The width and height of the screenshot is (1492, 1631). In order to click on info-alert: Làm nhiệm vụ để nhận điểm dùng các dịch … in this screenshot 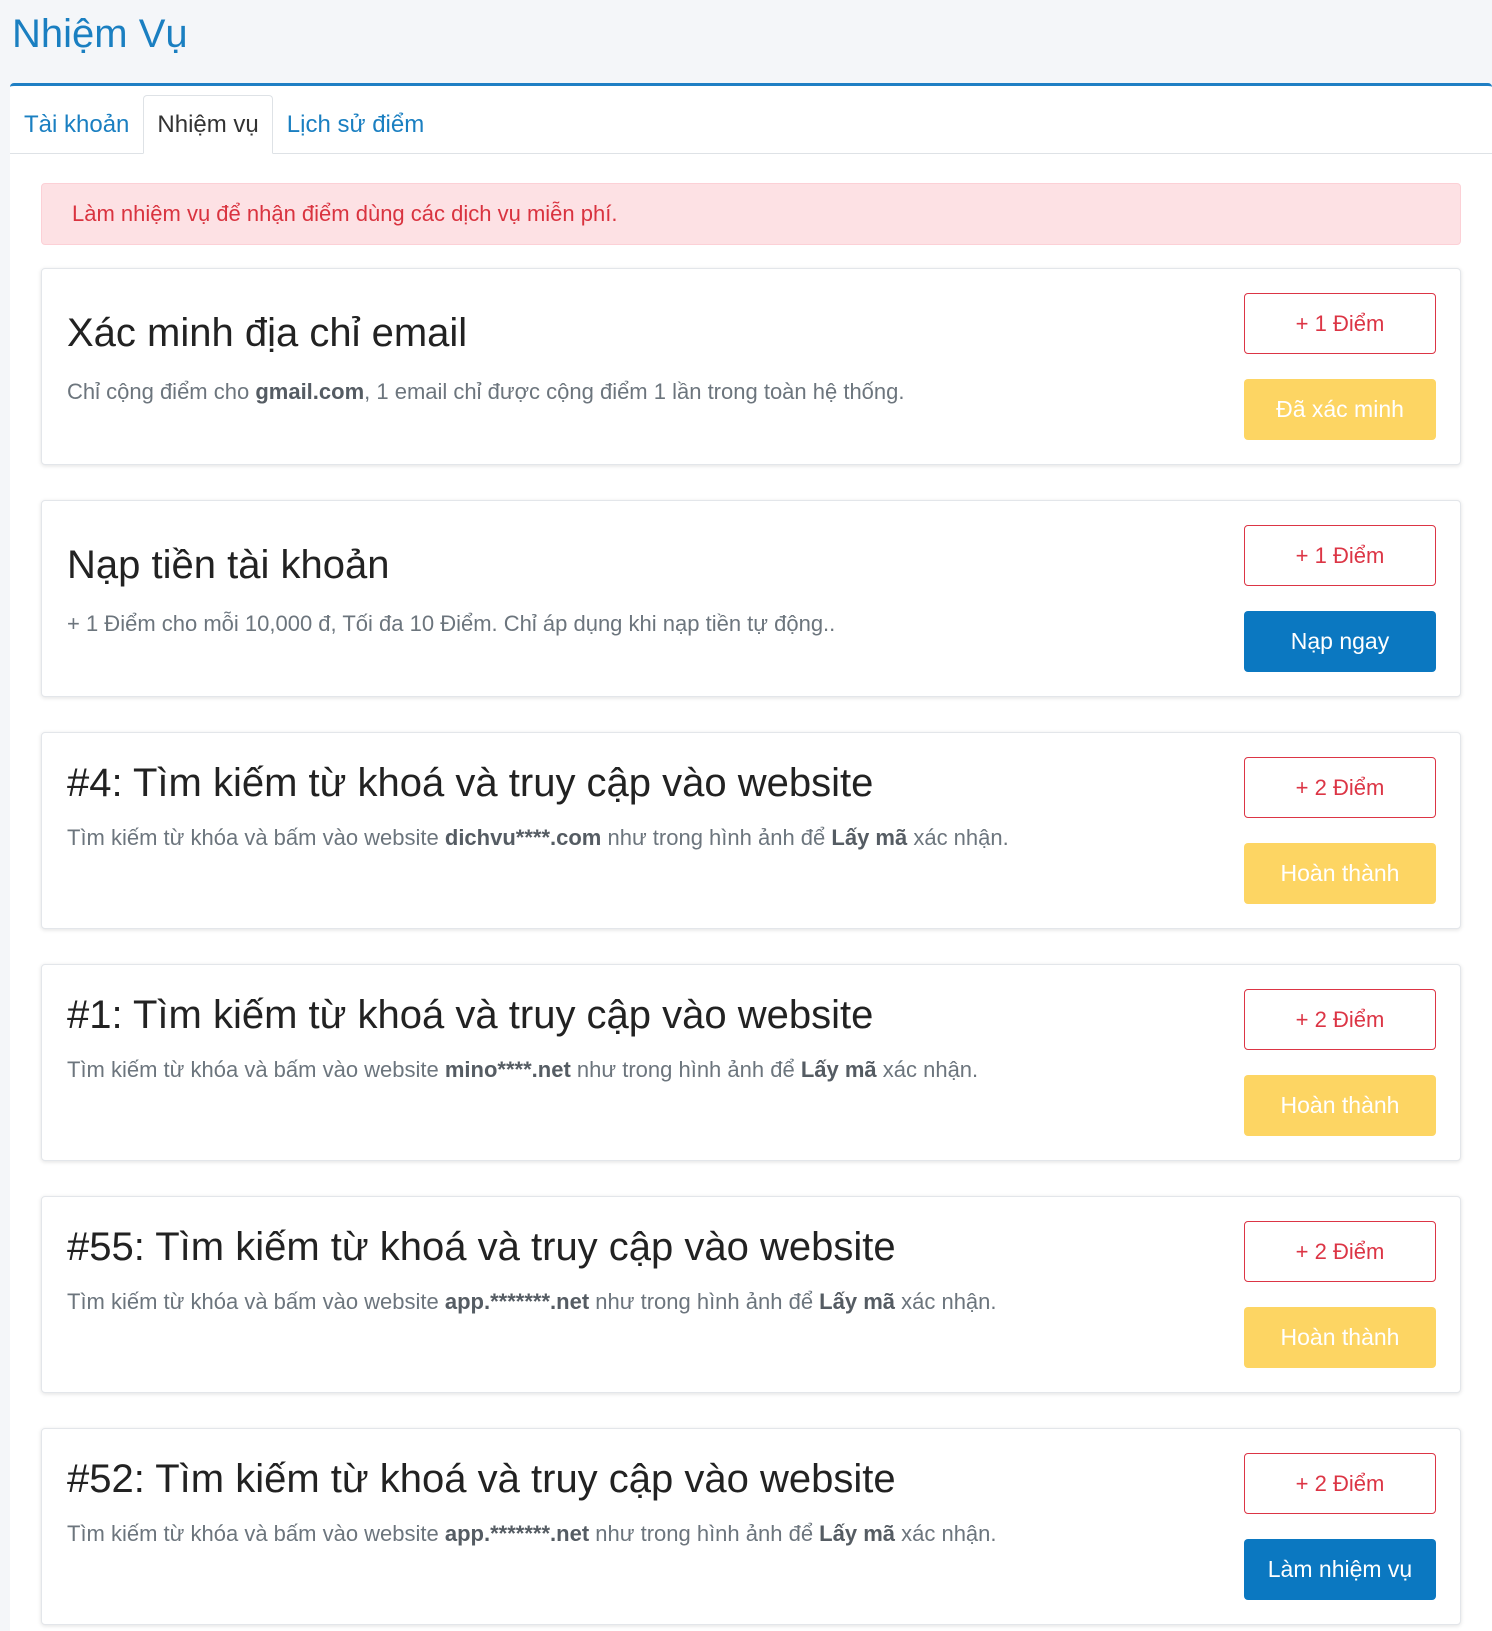, I will do `click(751, 214)`.